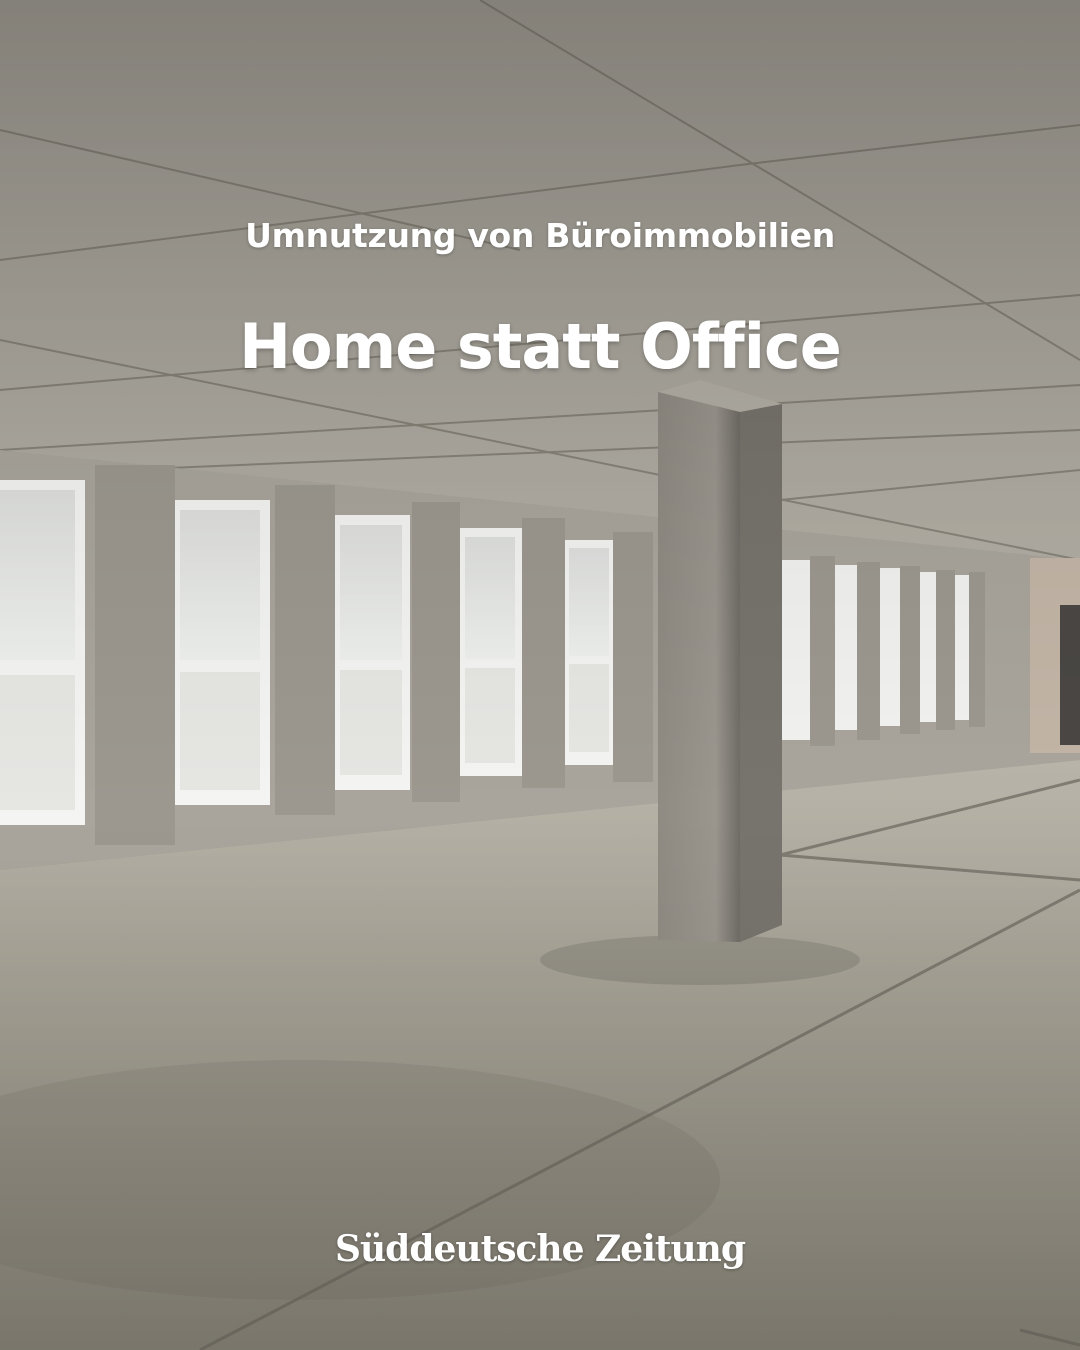  What do you see at coordinates (720, 661) in the screenshot?
I see `concrete-column` at bounding box center [720, 661].